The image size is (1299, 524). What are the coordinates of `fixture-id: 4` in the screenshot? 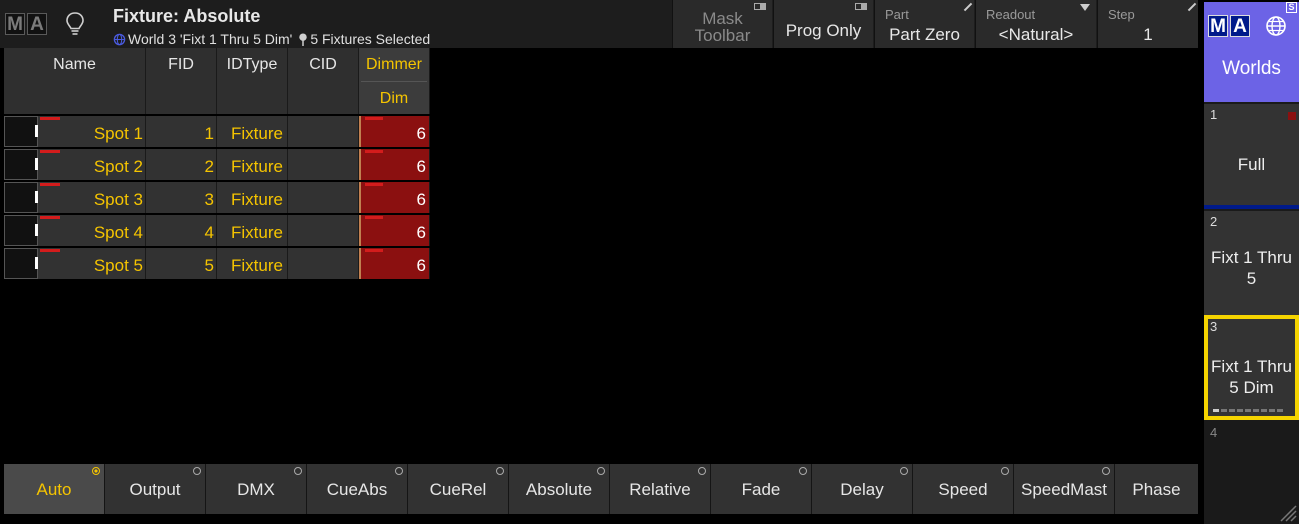 It's located at (209, 232).